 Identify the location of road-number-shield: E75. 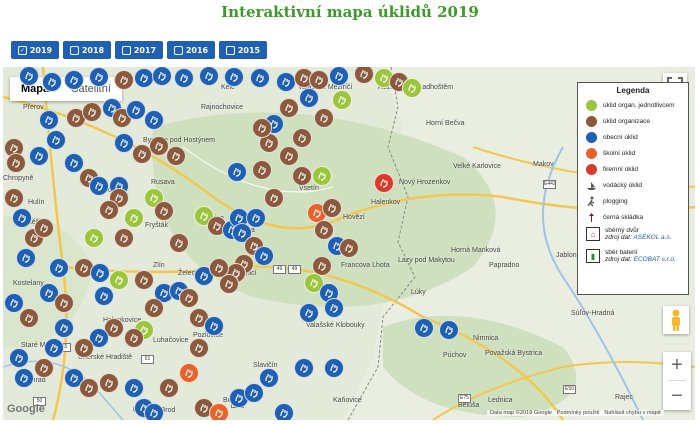
(464, 398).